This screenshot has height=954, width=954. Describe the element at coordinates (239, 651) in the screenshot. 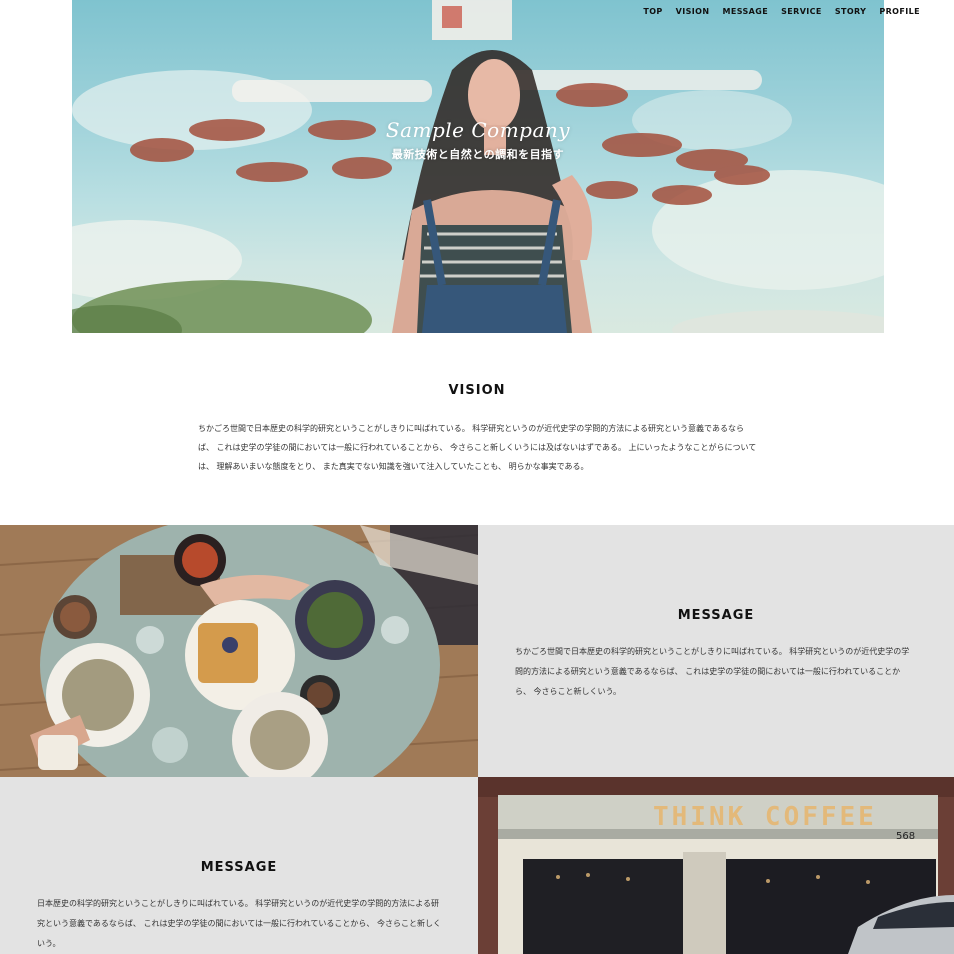

I see `breakfast-photo` at that location.